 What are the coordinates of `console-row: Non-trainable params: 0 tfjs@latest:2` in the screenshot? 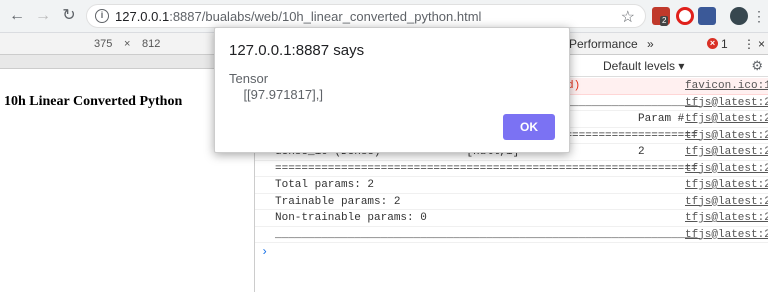 It's located at (511, 218).